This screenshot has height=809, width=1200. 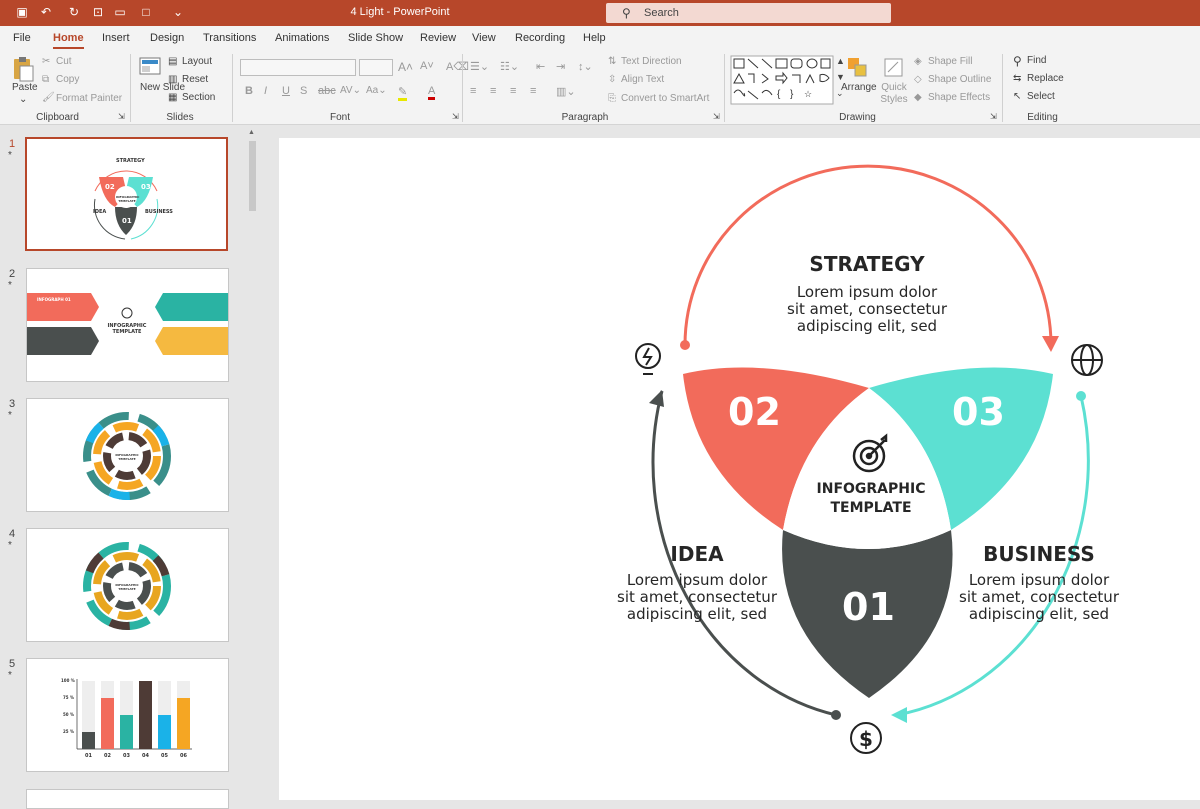 What do you see at coordinates (67, 79) in the screenshot?
I see `copy-button: Copy` at bounding box center [67, 79].